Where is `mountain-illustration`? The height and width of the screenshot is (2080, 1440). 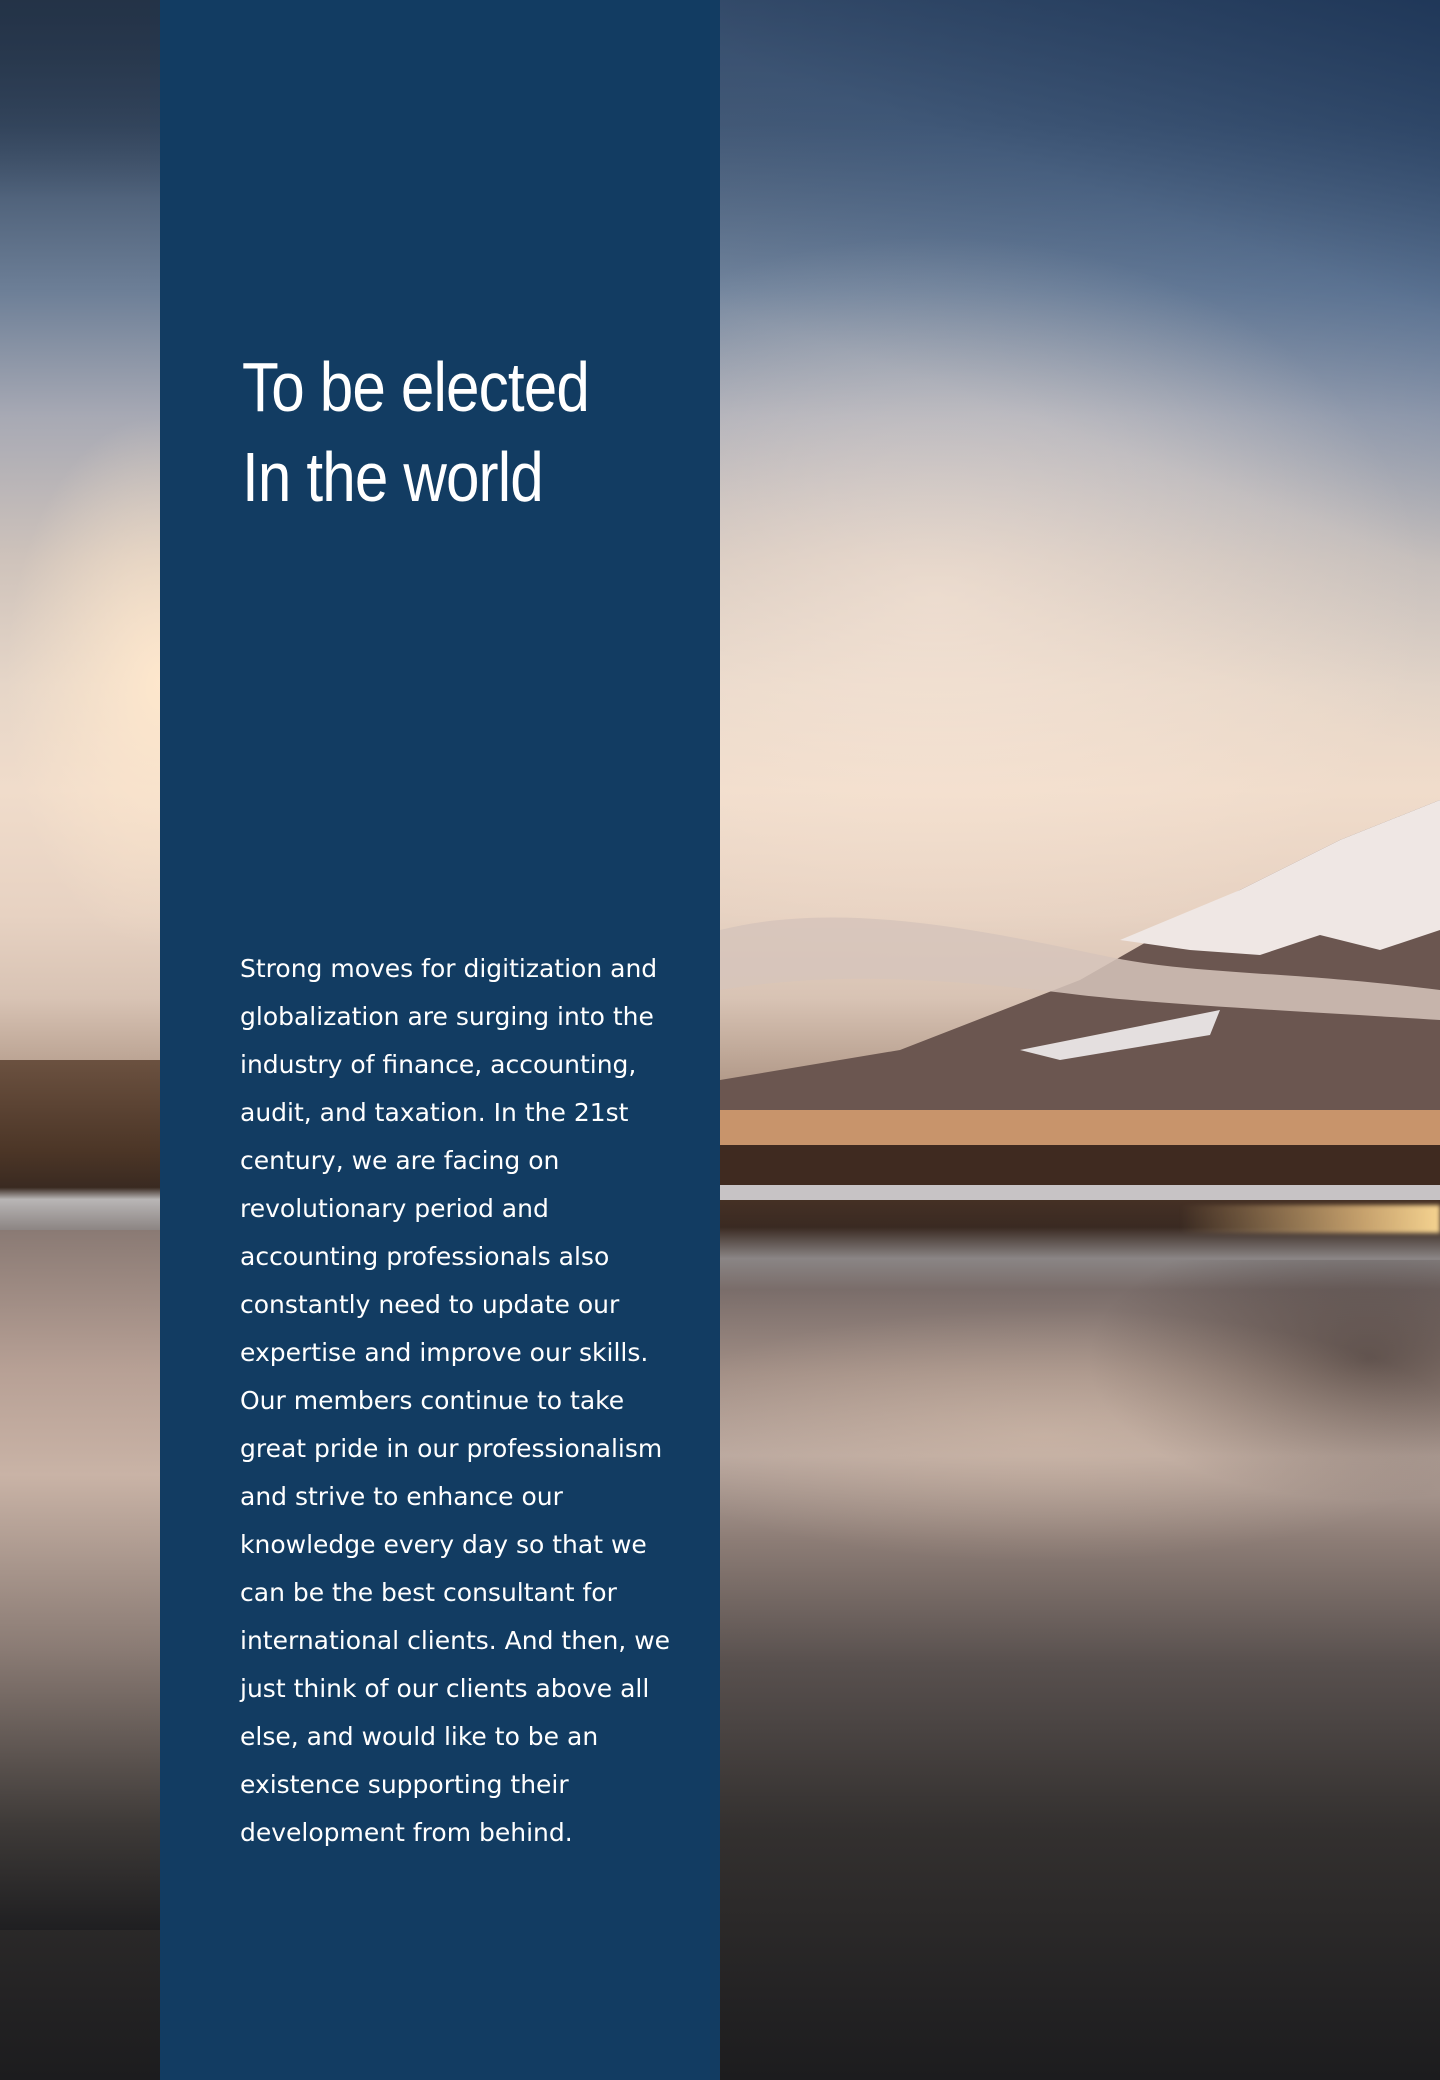 mountain-illustration is located at coordinates (1080, 1000).